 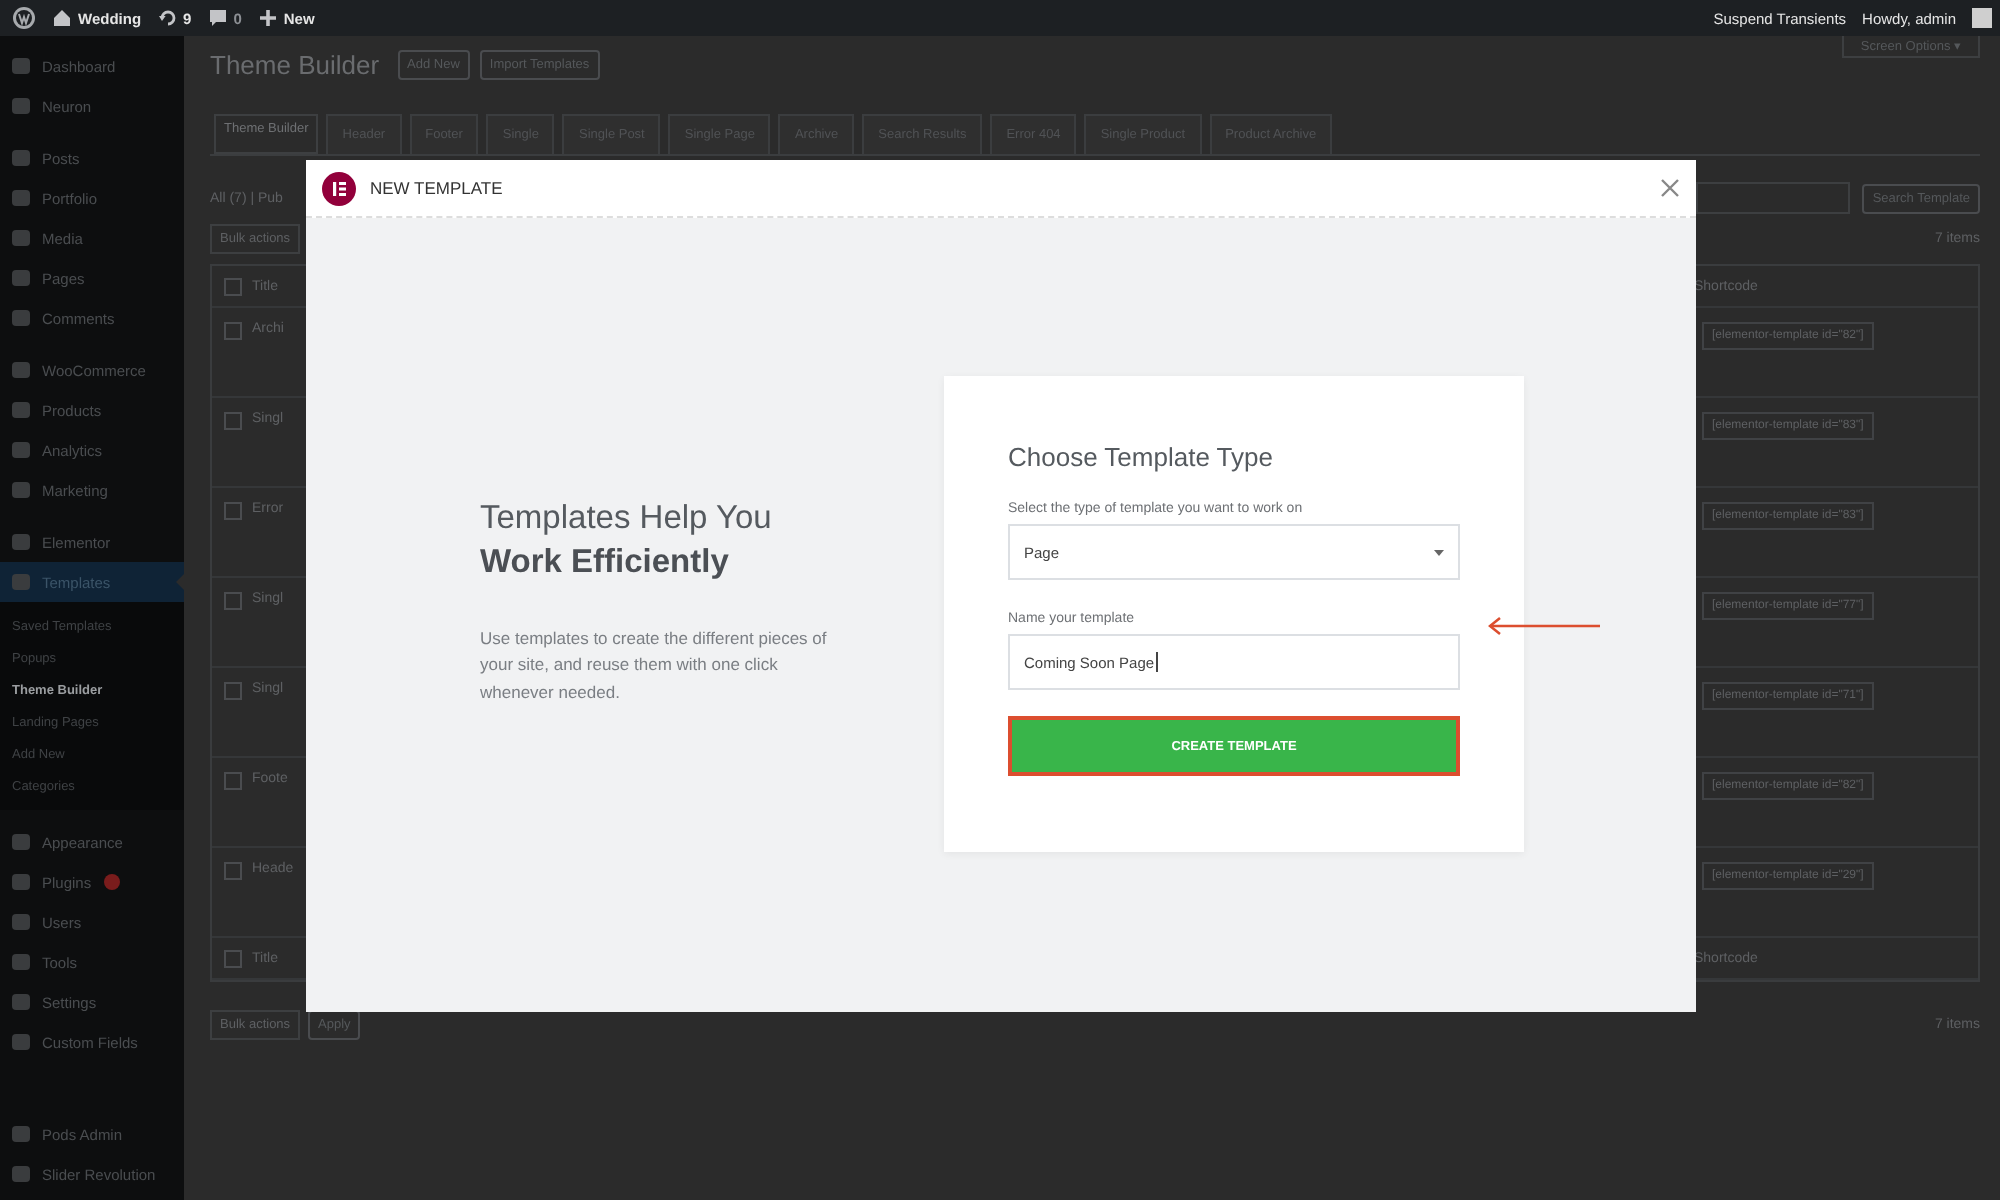 I want to click on intro-text: Use templates to create the different pieces of your site, and reuse them with one click whenever needed., so click(x=654, y=665).